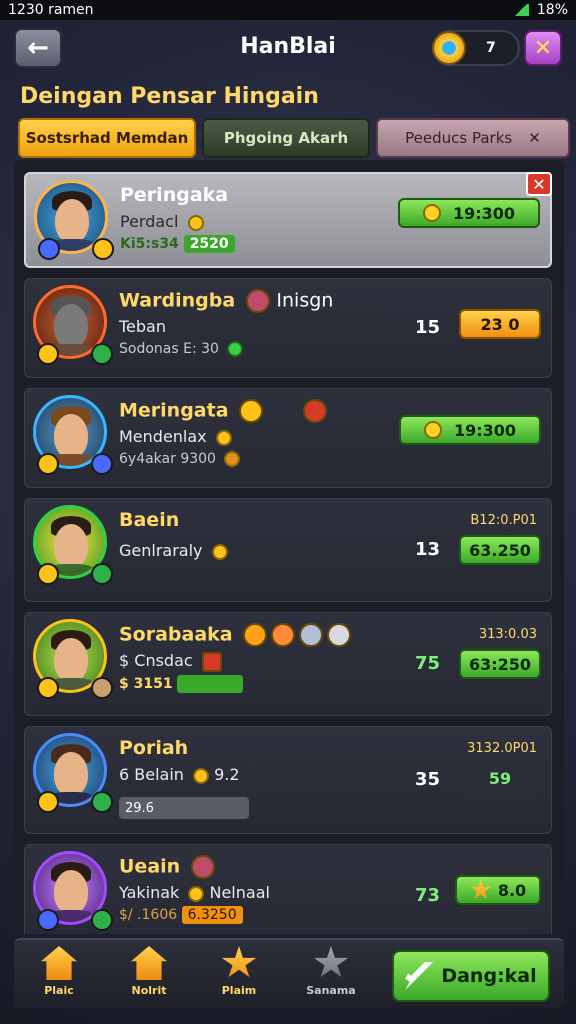  What do you see at coordinates (428, 895) in the screenshot?
I see `rank-value: 73` at bounding box center [428, 895].